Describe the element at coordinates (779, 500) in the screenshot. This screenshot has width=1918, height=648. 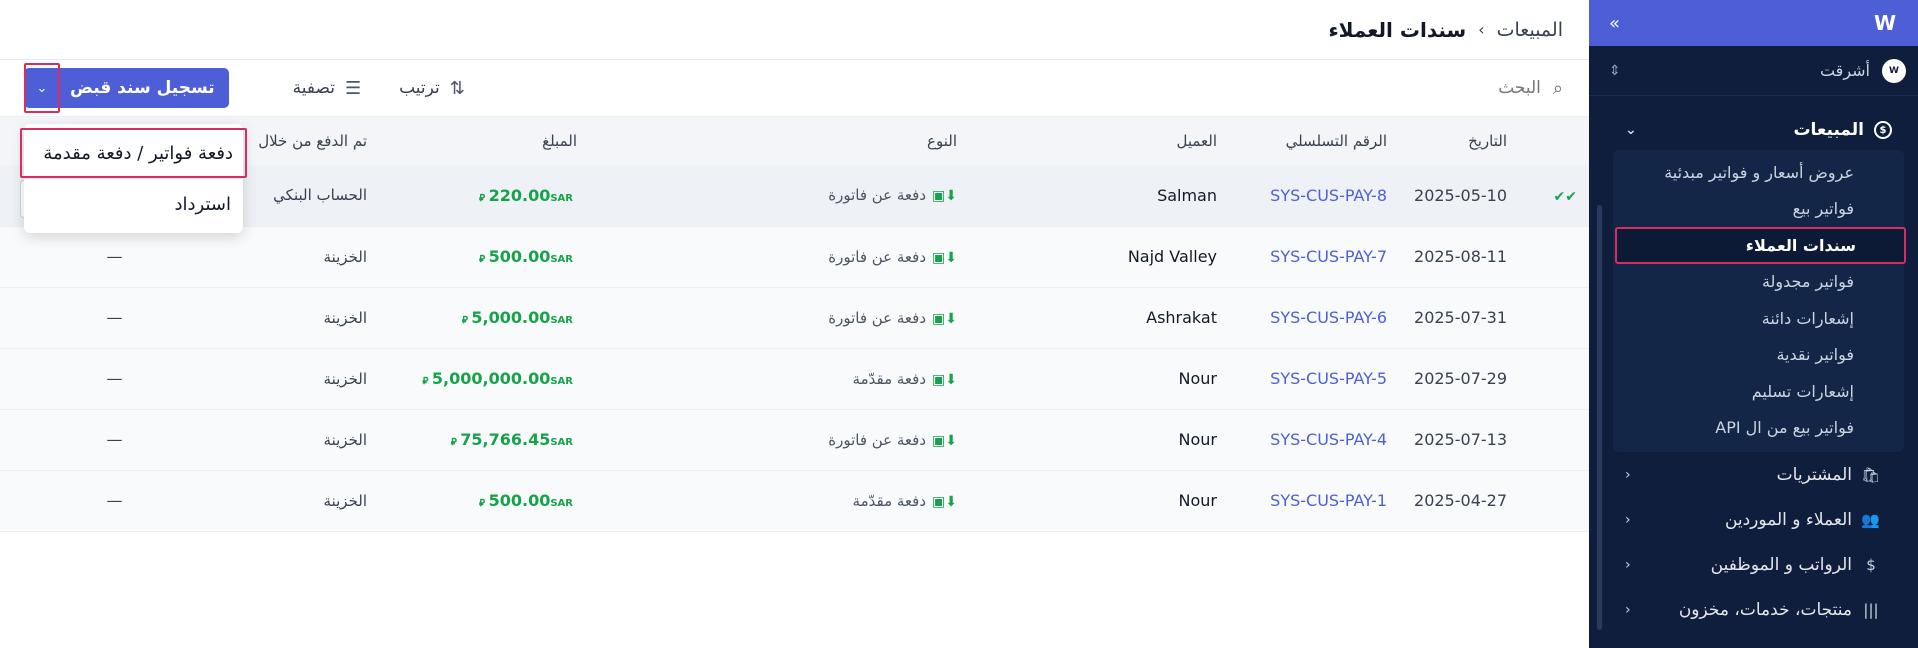
I see `row-type: ⬇▣ دفعة مقدّمة` at that location.